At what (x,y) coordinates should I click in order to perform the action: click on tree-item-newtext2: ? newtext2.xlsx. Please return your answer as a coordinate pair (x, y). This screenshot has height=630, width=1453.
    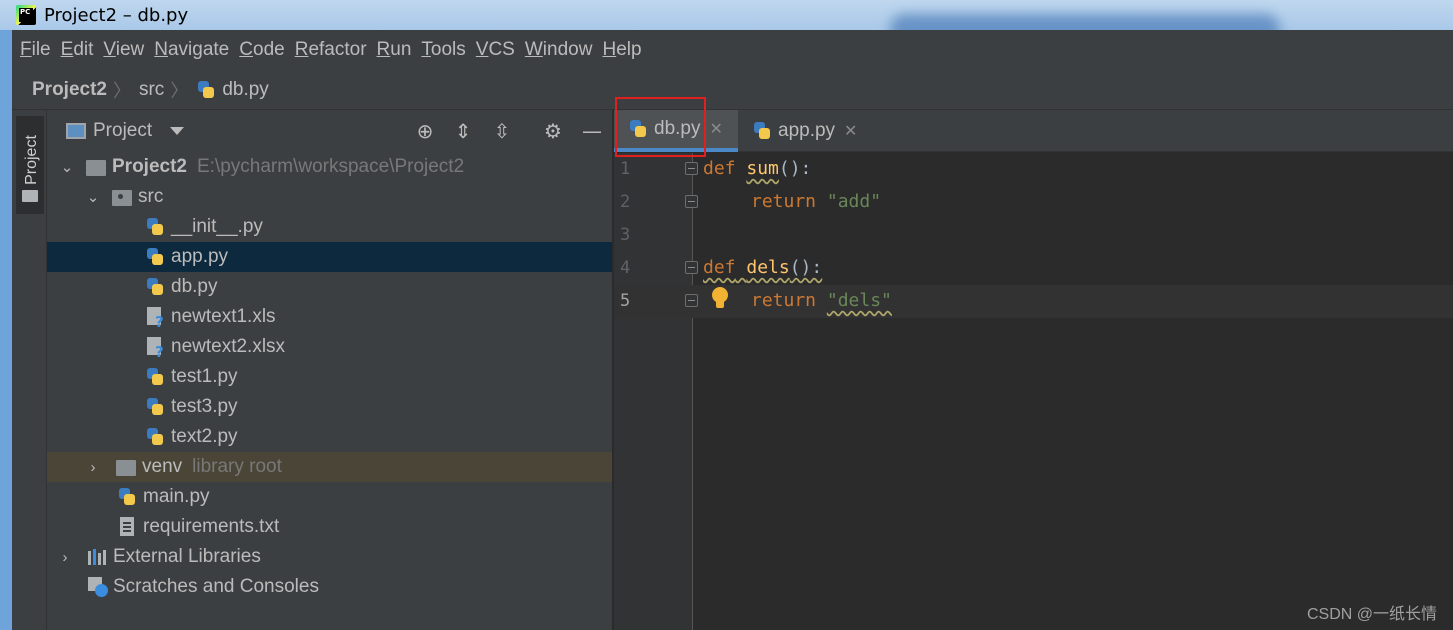
    Looking at the image, I should click on (329, 347).